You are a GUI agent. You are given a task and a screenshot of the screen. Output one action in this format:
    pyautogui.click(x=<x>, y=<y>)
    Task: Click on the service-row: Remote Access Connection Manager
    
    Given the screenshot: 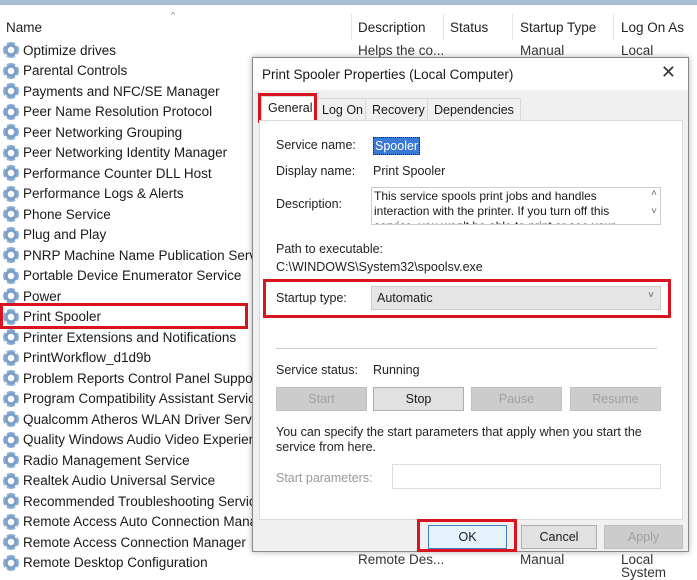 What is the action you would take?
    pyautogui.click(x=124, y=542)
    